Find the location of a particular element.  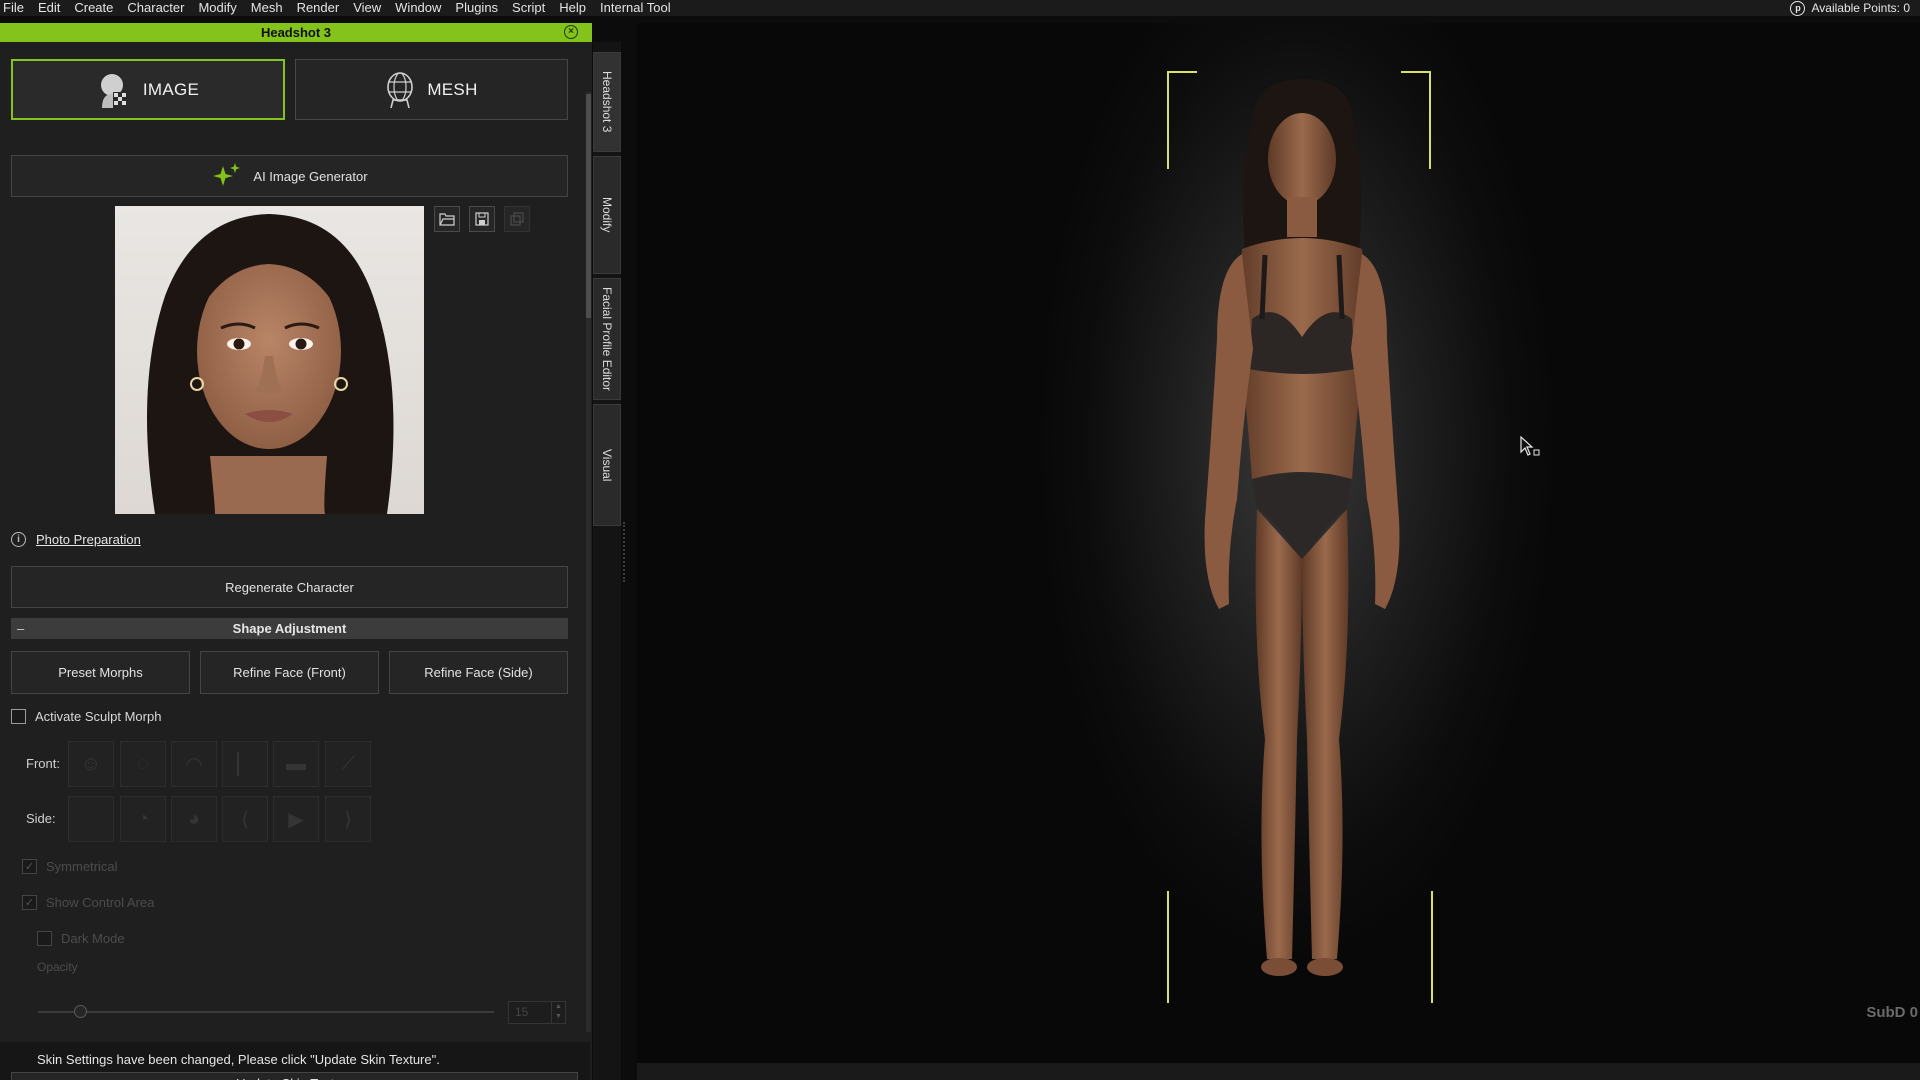

mesh-mode-label: MESH is located at coordinates (452, 89).